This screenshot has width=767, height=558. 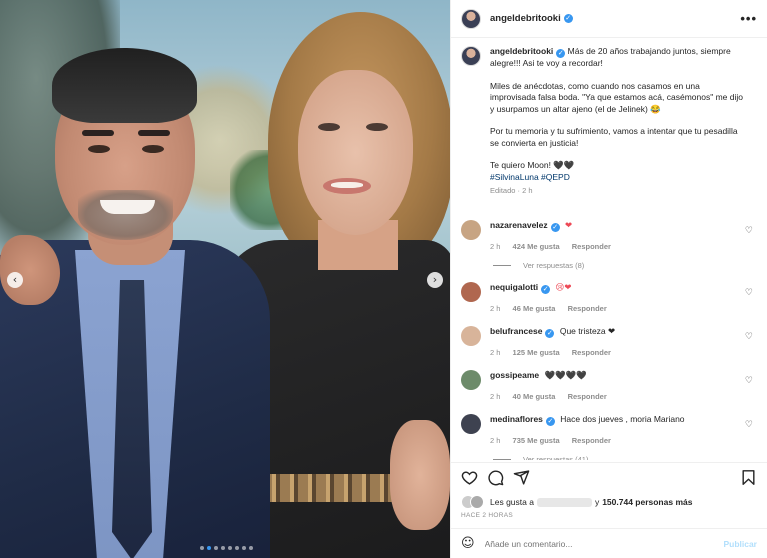 What do you see at coordinates (512, 502) in the screenshot?
I see `likes-prefix: Les gusta a` at bounding box center [512, 502].